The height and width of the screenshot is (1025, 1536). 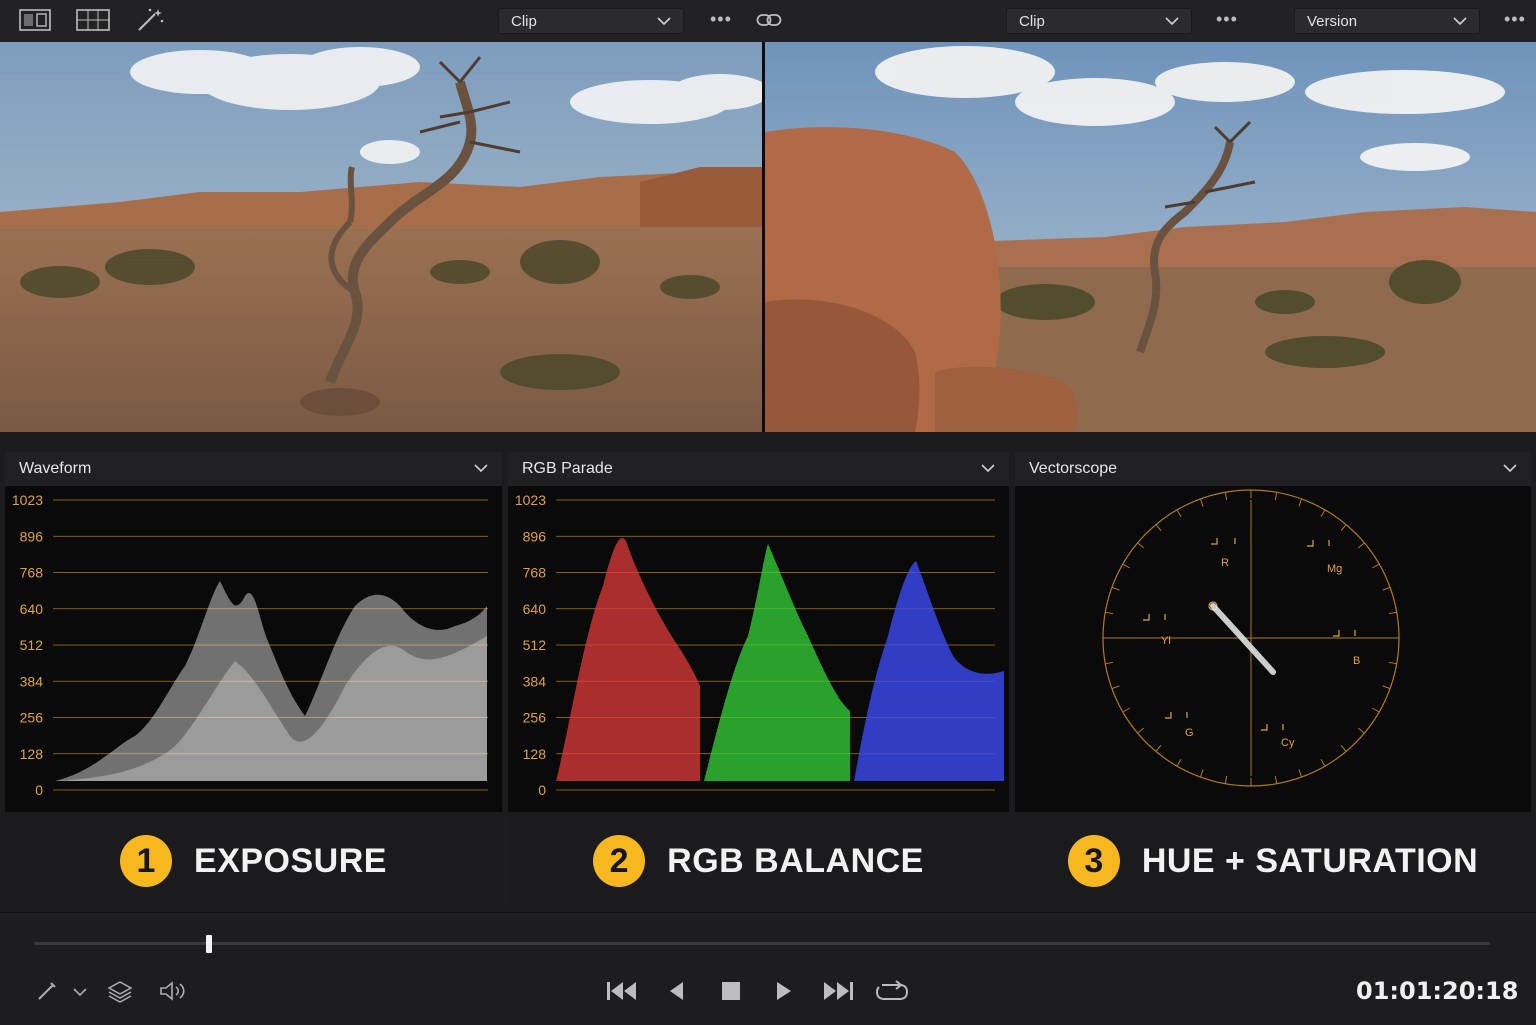 I want to click on waveform-title: Waveform, so click(x=55, y=468).